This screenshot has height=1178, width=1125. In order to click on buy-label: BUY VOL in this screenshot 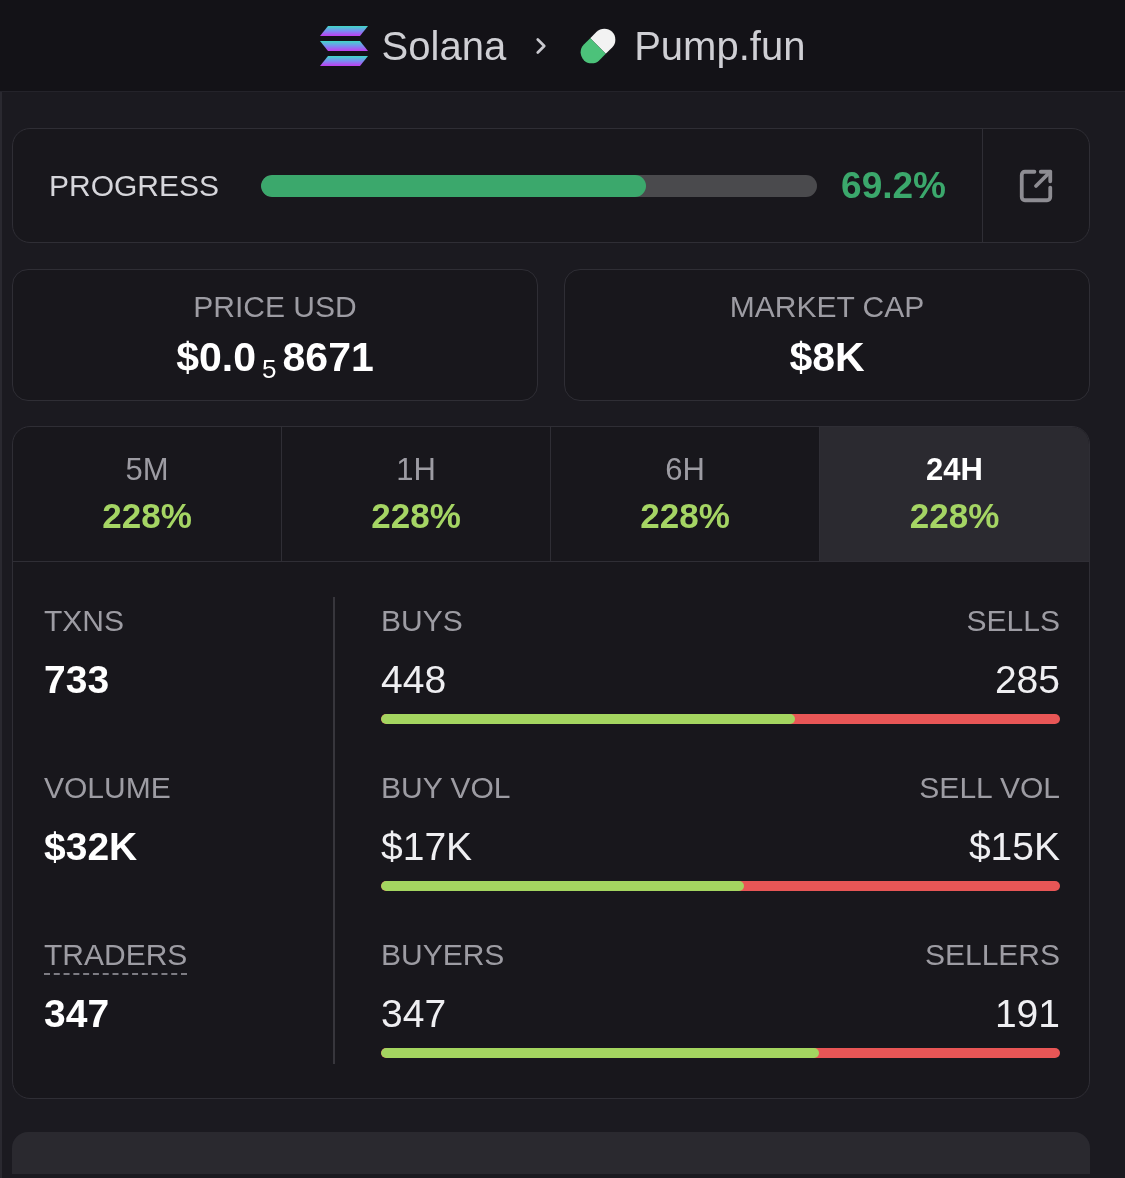, I will do `click(446, 788)`.